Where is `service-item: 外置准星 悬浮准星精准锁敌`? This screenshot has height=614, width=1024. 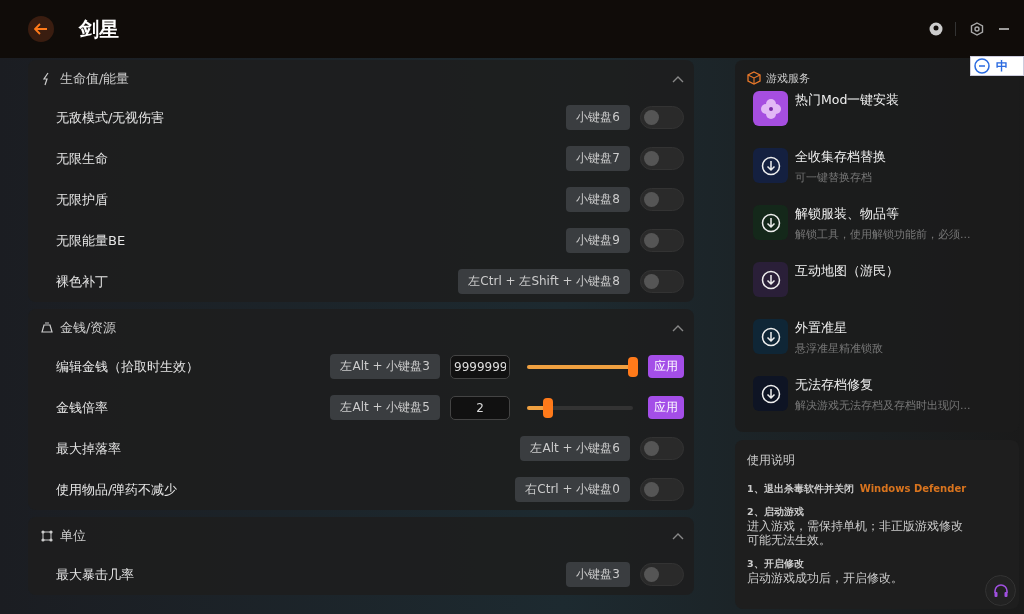
service-item: 外置准星 悬浮准星精准锁敌 is located at coordinates (877, 342).